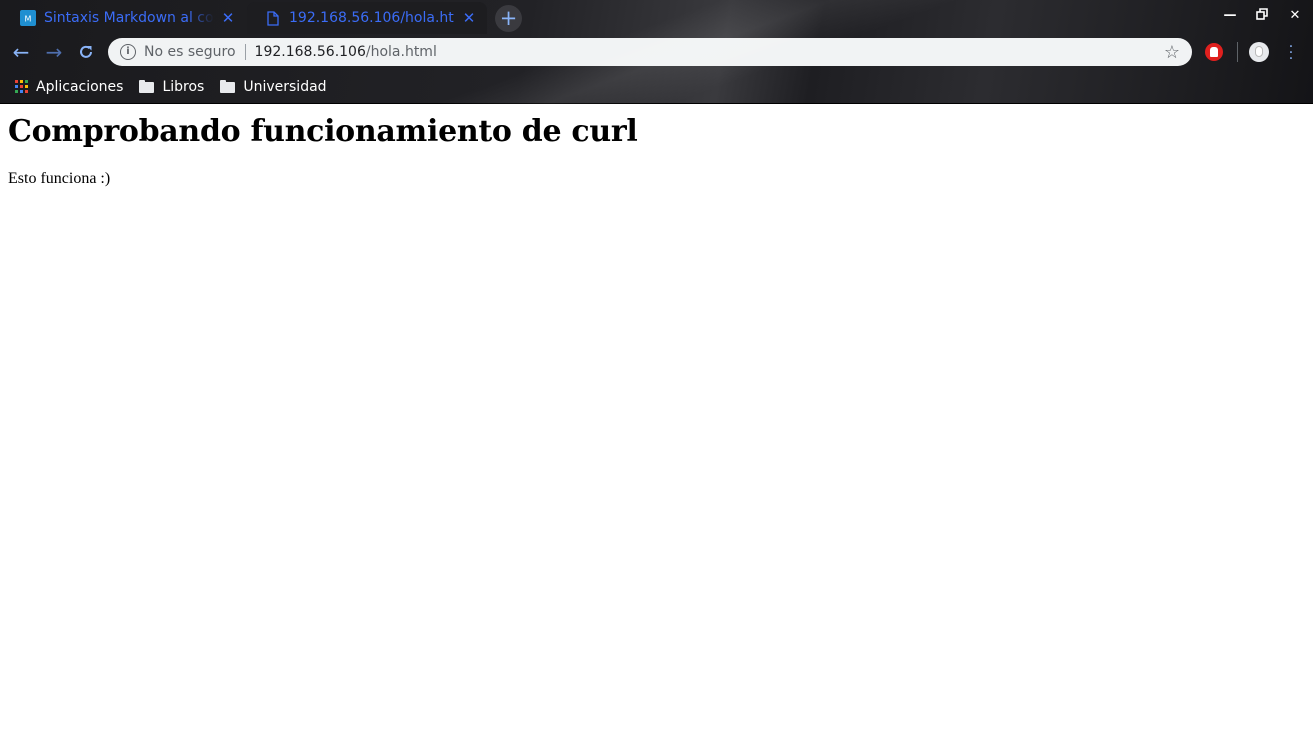  Describe the element at coordinates (21, 52) in the screenshot. I see `back-arrow-icon: ←` at that location.